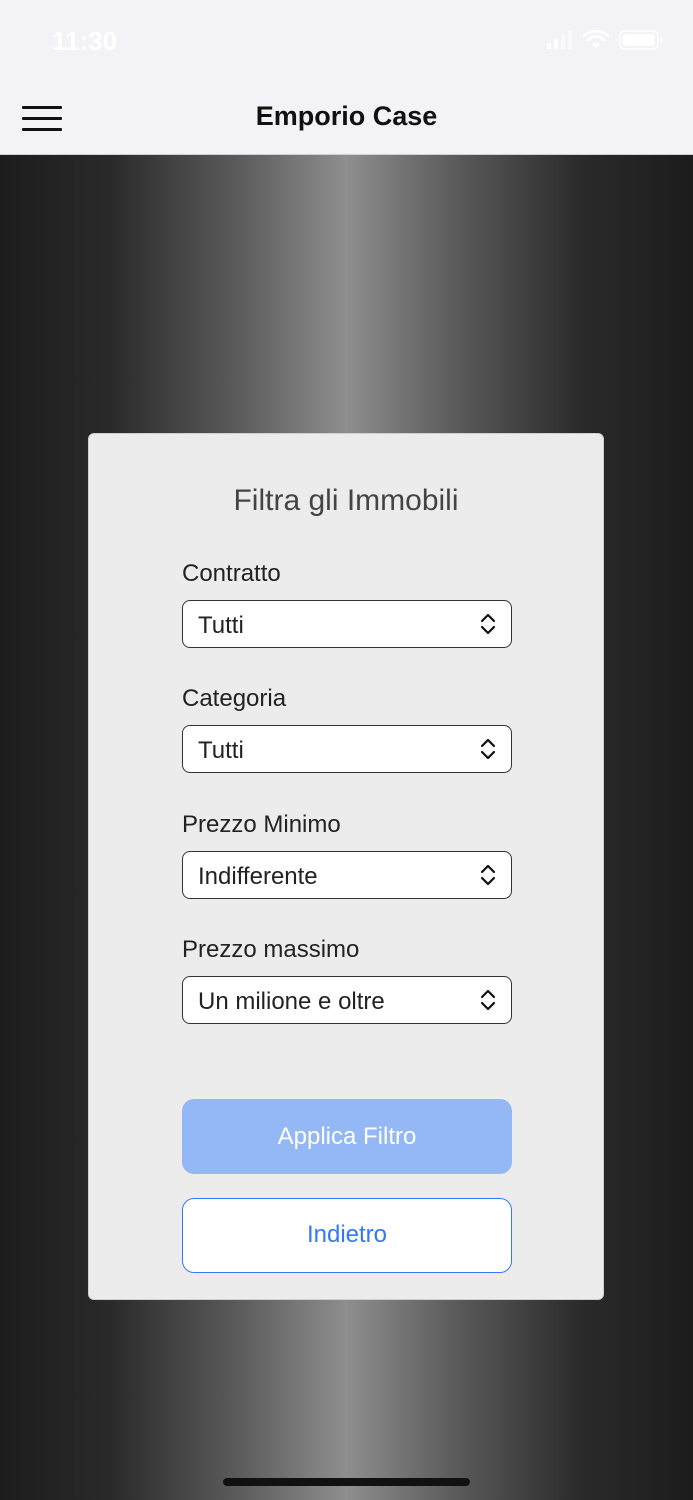 The height and width of the screenshot is (1500, 693). I want to click on wifi-icon, so click(596, 42).